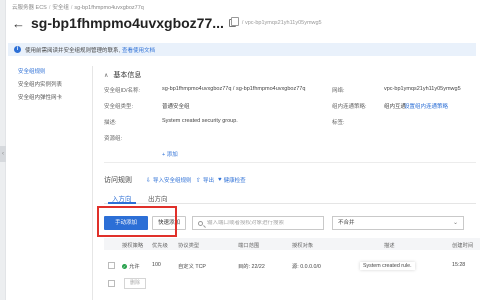 Image resolution: width=480 pixels, height=300 pixels. I want to click on field-sg-type: 安全组类型: 普通安全组, so click(147, 106).